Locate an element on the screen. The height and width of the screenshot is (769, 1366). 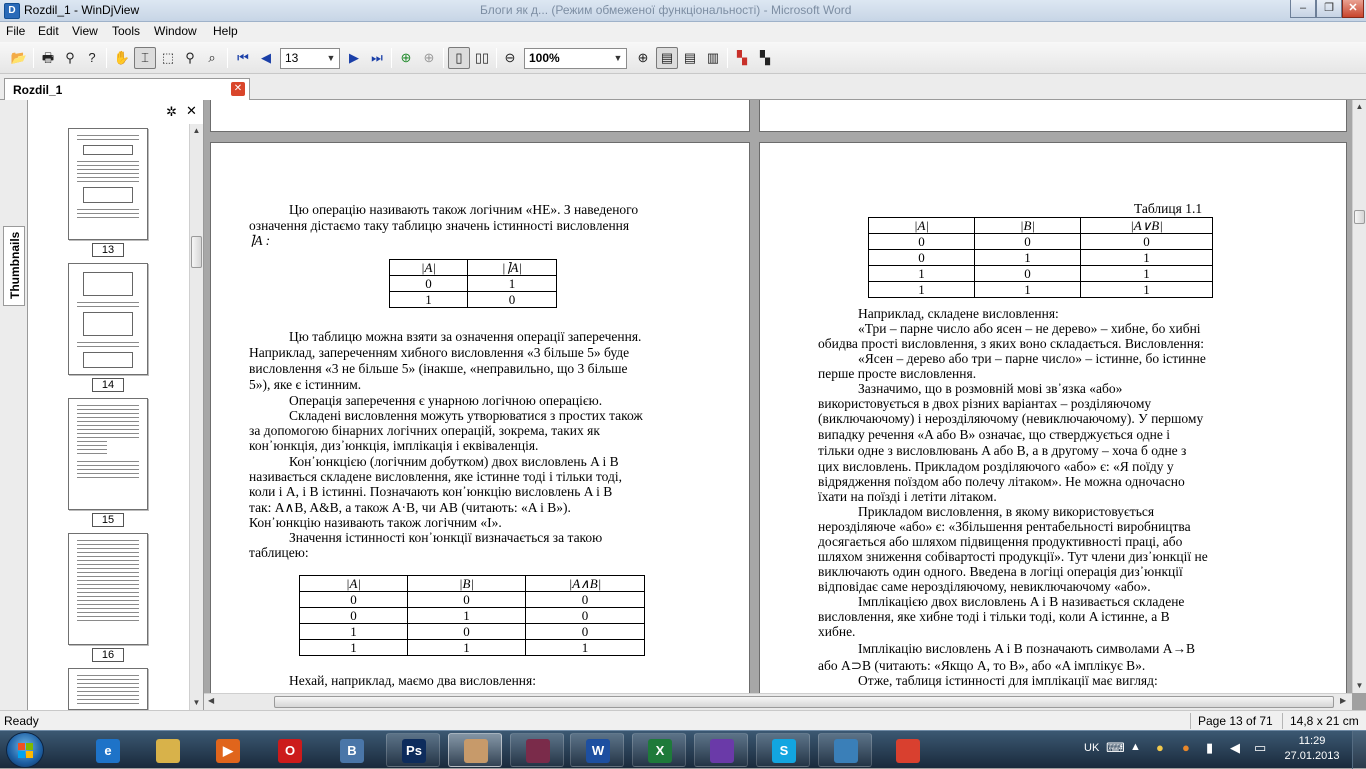
menu-view: View is located at coordinates (85, 31).